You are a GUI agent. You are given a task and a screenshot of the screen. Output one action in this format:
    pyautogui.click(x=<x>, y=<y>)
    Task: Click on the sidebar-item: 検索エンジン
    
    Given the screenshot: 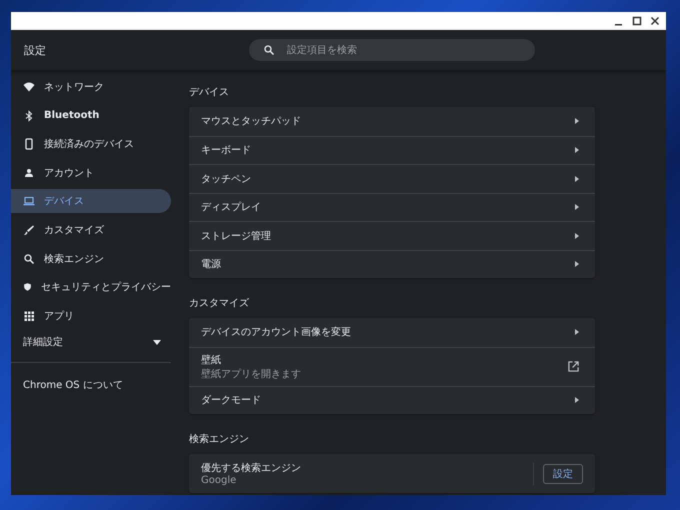 What is the action you would take?
    pyautogui.click(x=91, y=258)
    